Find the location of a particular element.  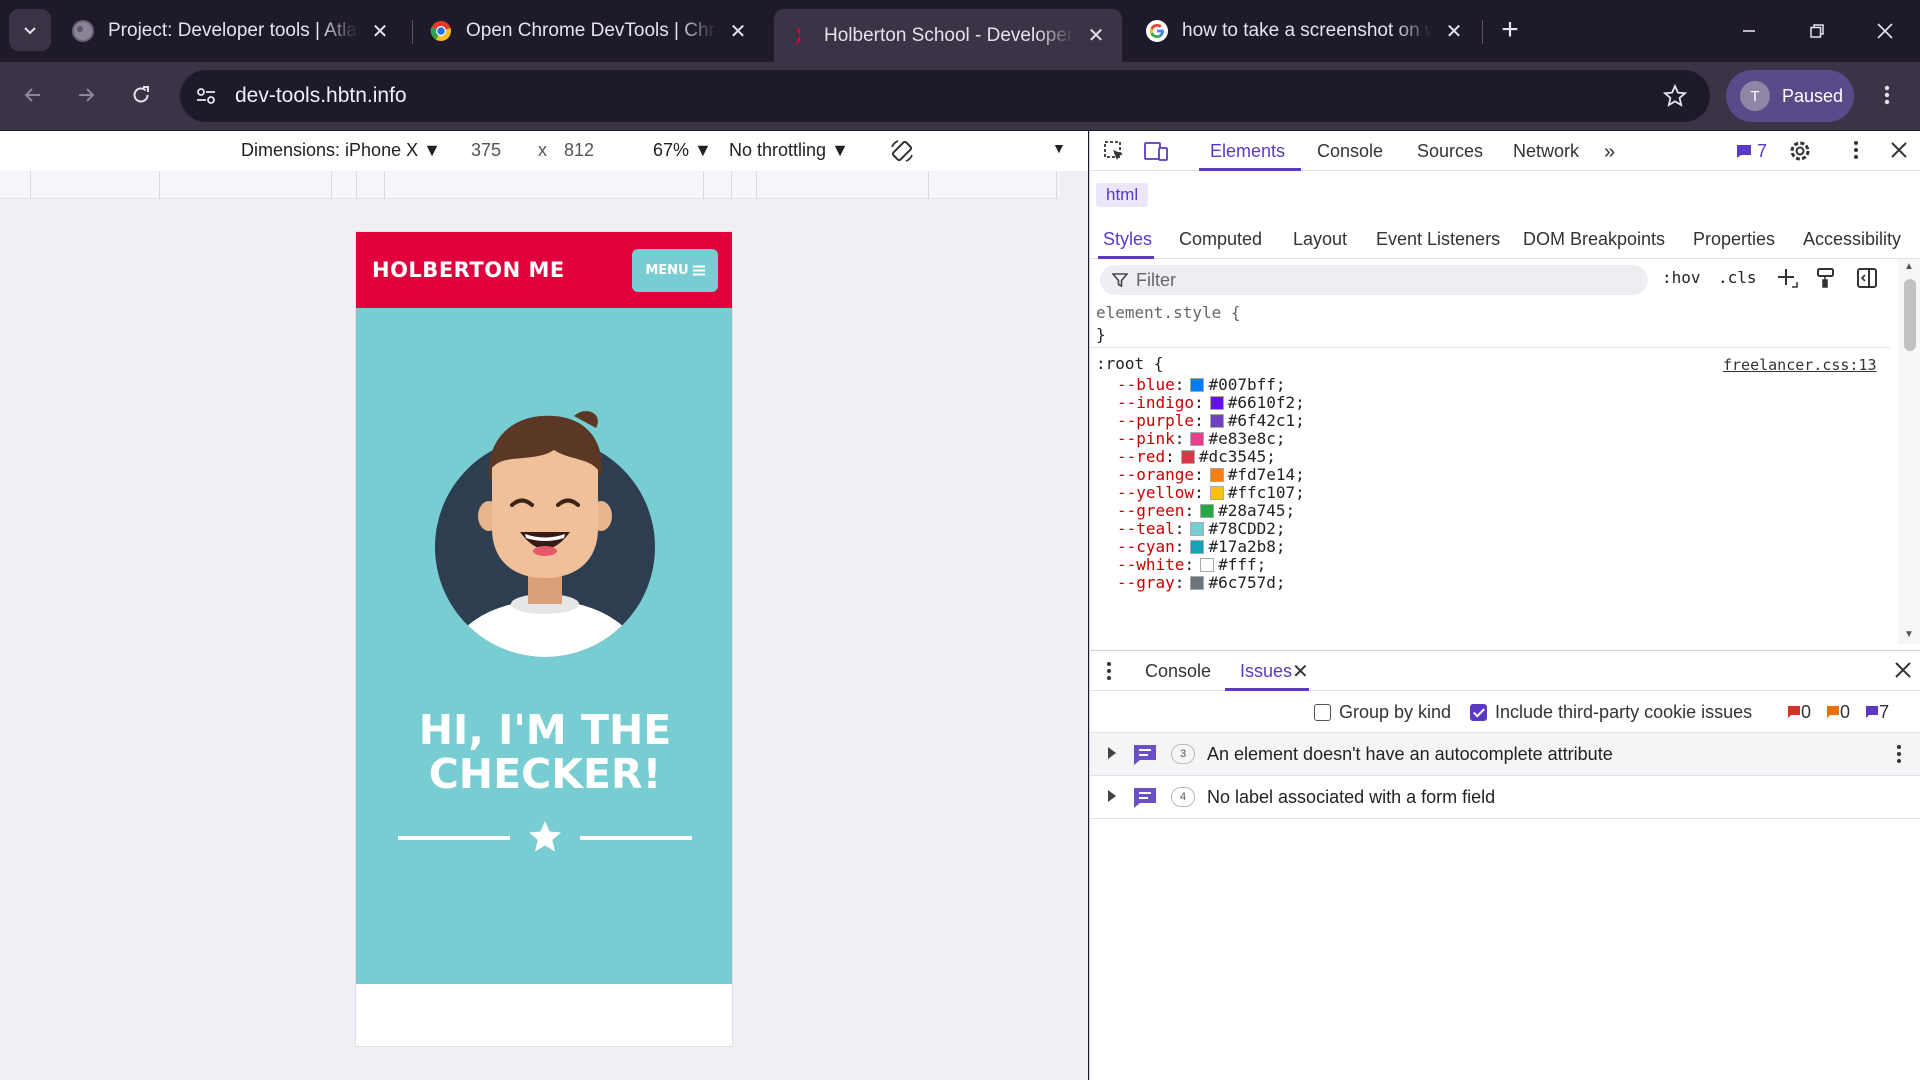

subtab-accessibility: Accessibility is located at coordinates (1852, 239).